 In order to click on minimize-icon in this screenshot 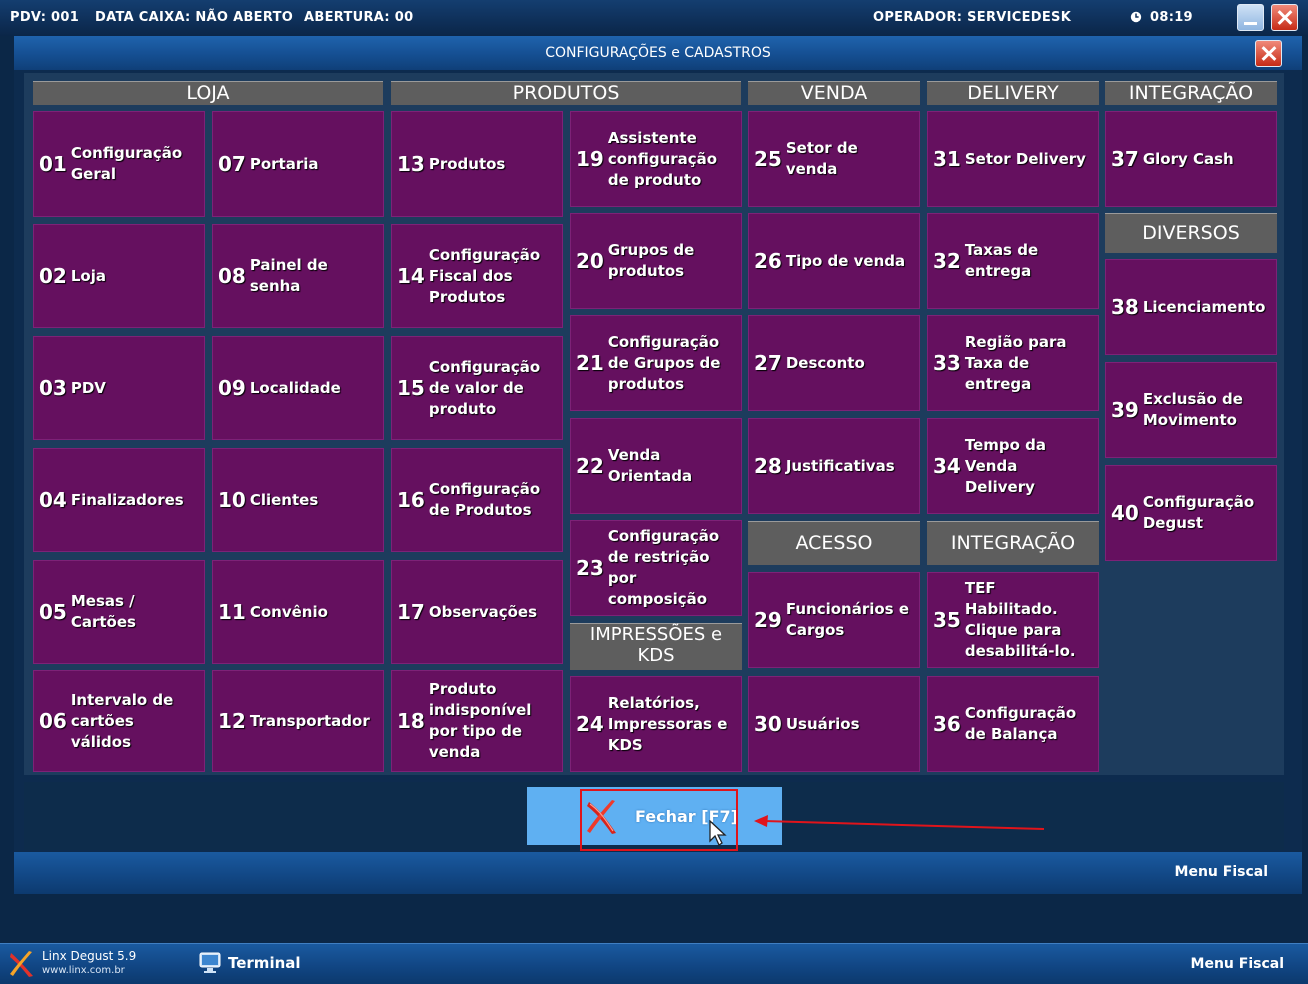, I will do `click(1250, 23)`.